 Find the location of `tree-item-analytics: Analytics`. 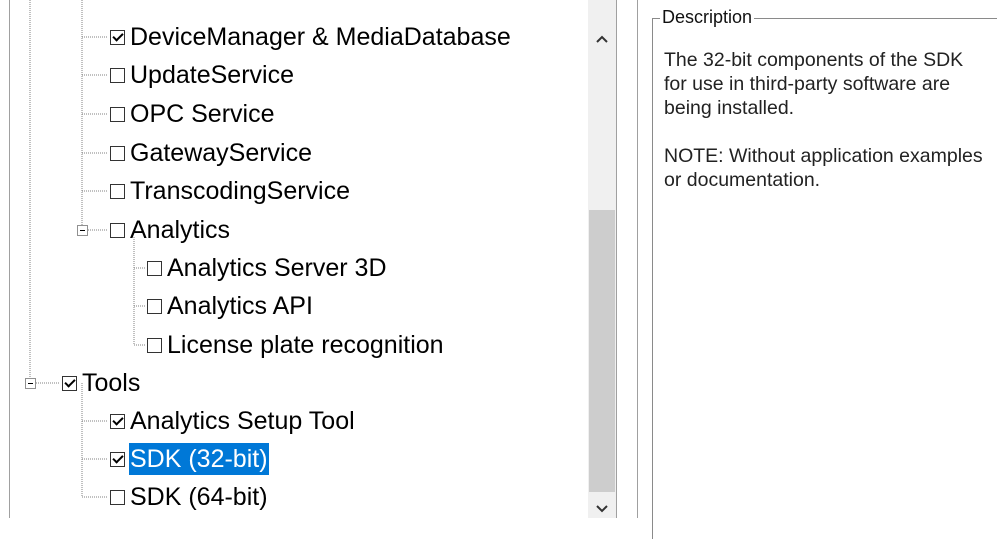

tree-item-analytics: Analytics is located at coordinates (170, 230).